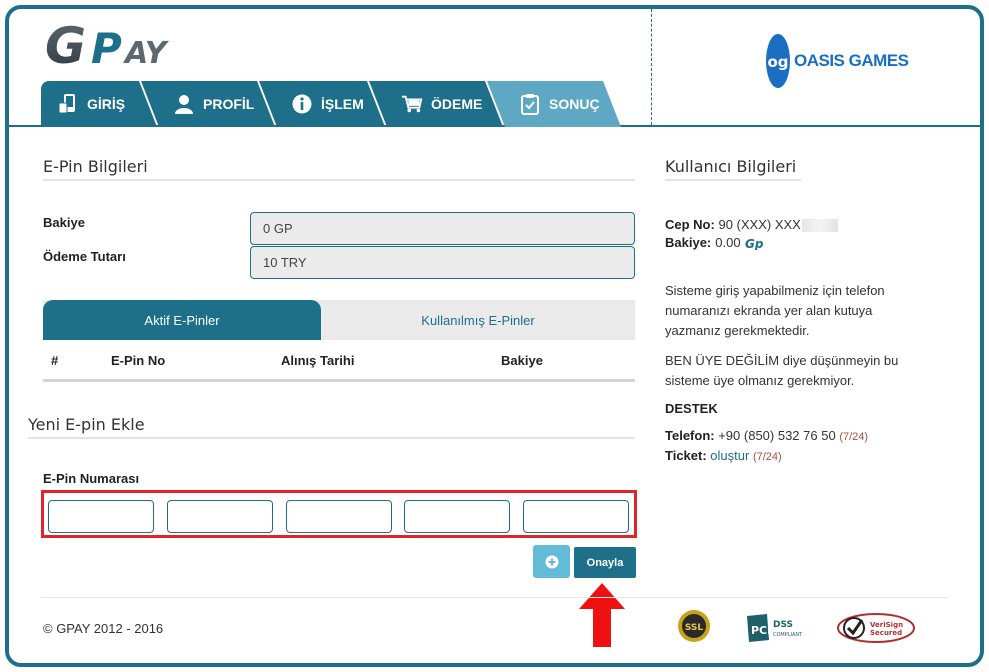  Describe the element at coordinates (759, 224) in the screenshot. I see `phone-value: 90 (XXX) XXX` at that location.